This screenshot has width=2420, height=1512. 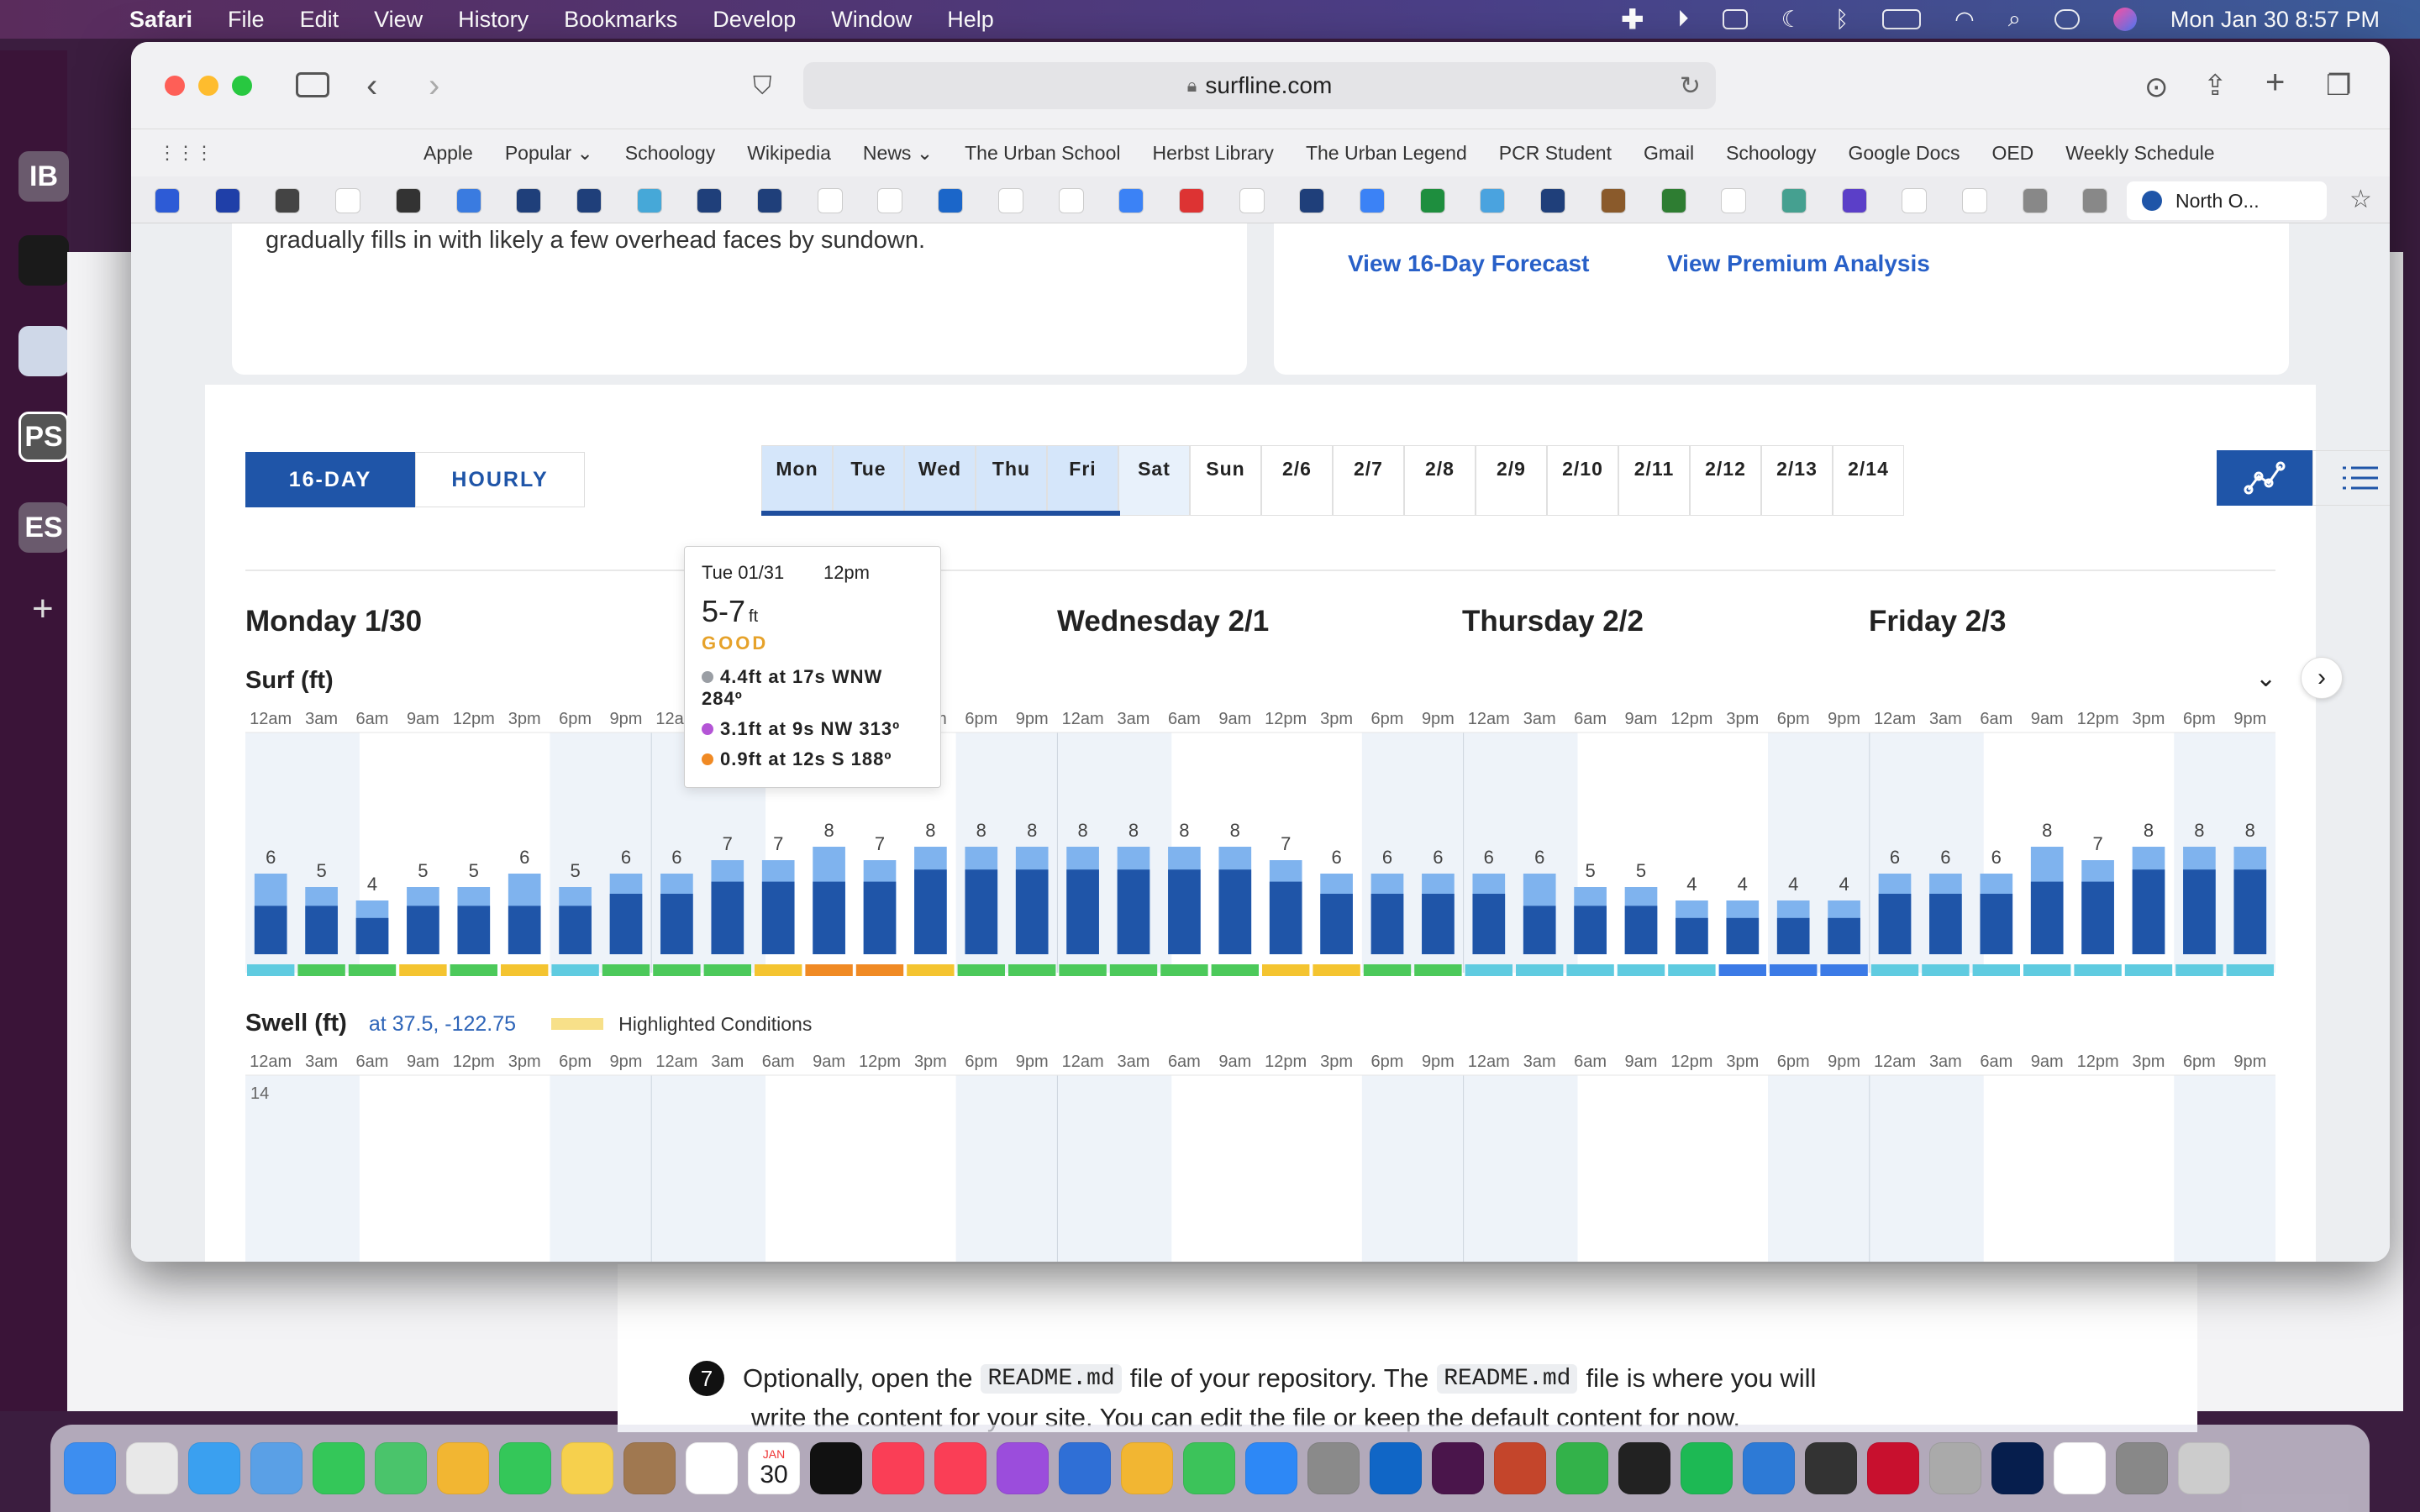 What do you see at coordinates (1797, 480) in the screenshot?
I see `day-tab-2-13: 2/13` at bounding box center [1797, 480].